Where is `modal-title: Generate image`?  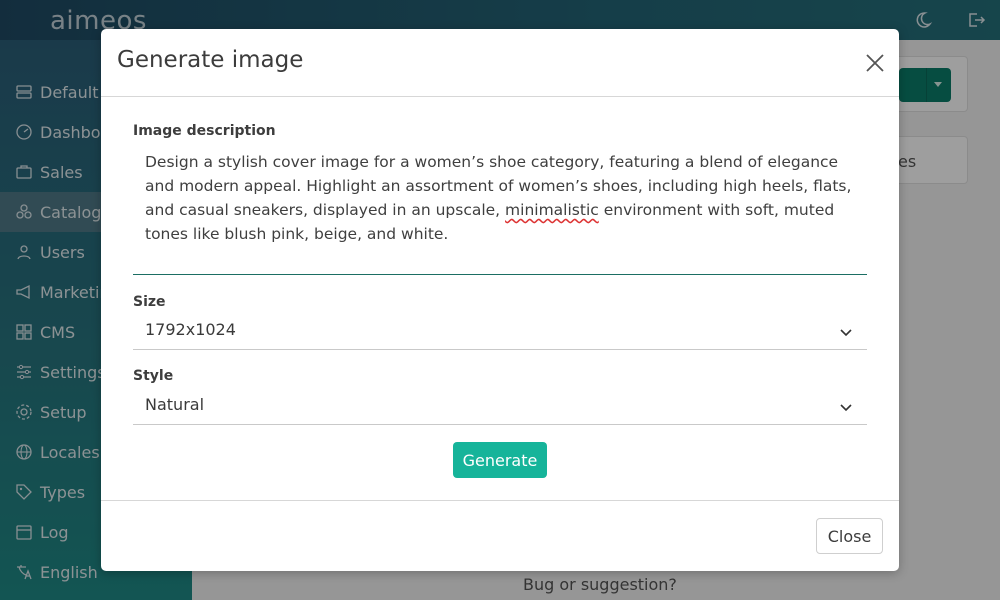 modal-title: Generate image is located at coordinates (210, 60).